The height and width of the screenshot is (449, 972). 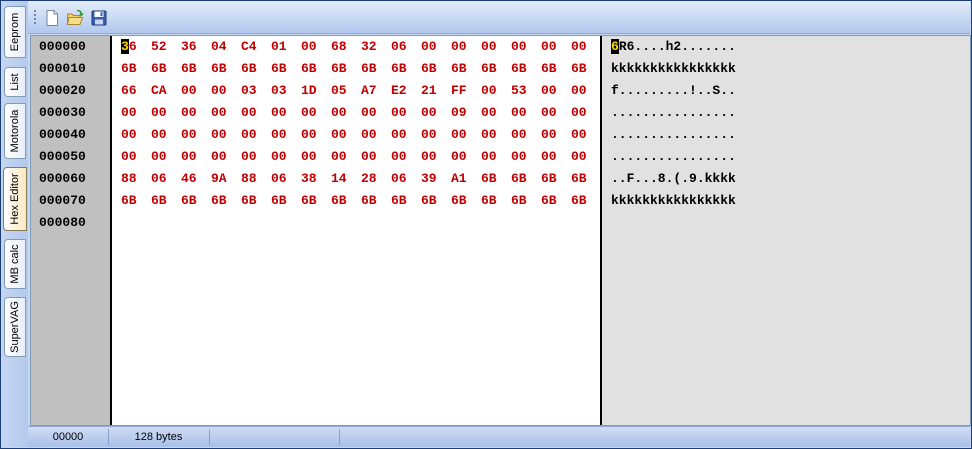 What do you see at coordinates (159, 178) in the screenshot?
I see `hex-byte-cell: 06` at bounding box center [159, 178].